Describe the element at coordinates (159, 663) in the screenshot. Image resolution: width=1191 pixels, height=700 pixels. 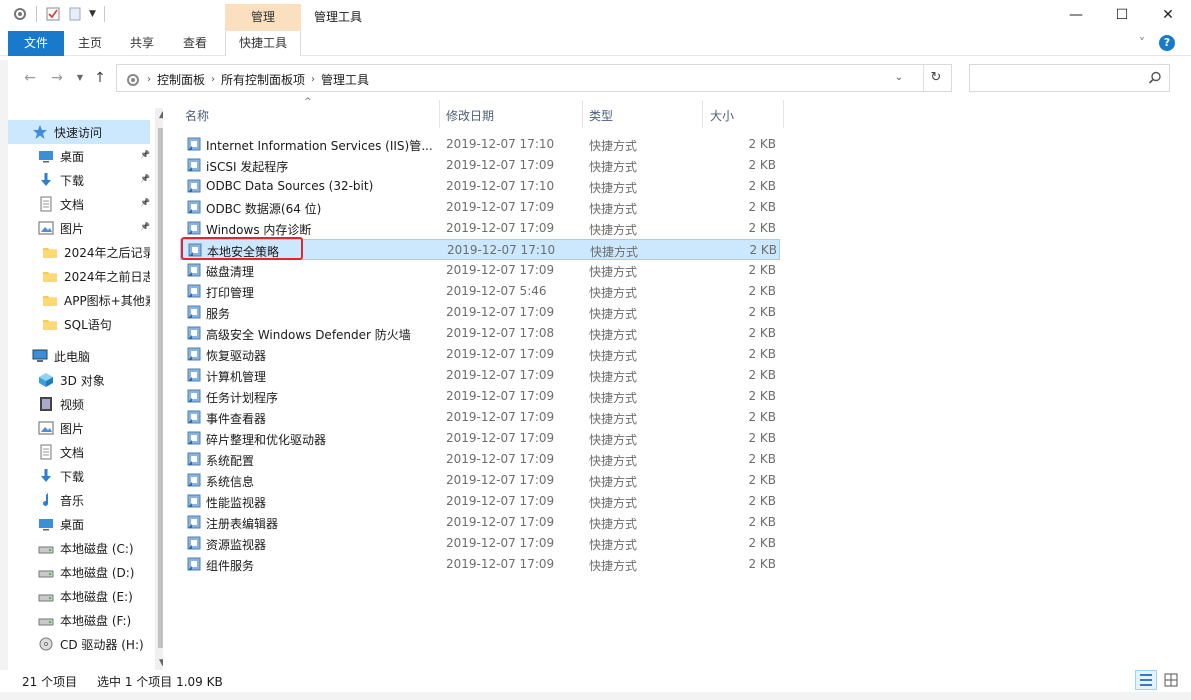
I see `scroll-down-icon: ▼` at that location.